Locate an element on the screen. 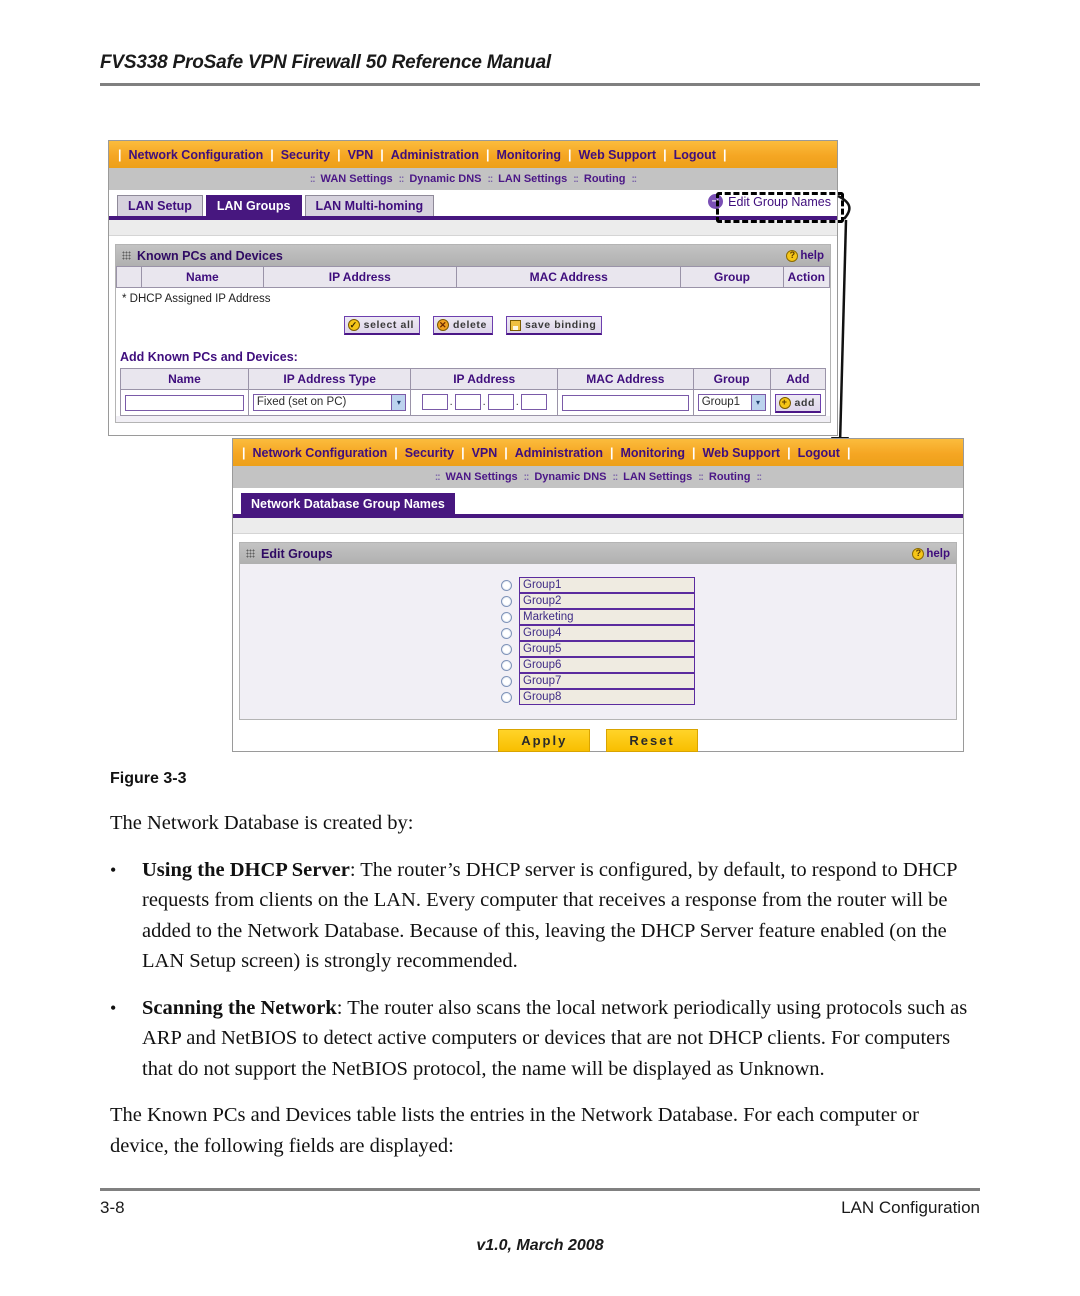 The width and height of the screenshot is (1080, 1296). subnav-item-dynamic-dns-2: Dynamic DNS is located at coordinates (570, 477).